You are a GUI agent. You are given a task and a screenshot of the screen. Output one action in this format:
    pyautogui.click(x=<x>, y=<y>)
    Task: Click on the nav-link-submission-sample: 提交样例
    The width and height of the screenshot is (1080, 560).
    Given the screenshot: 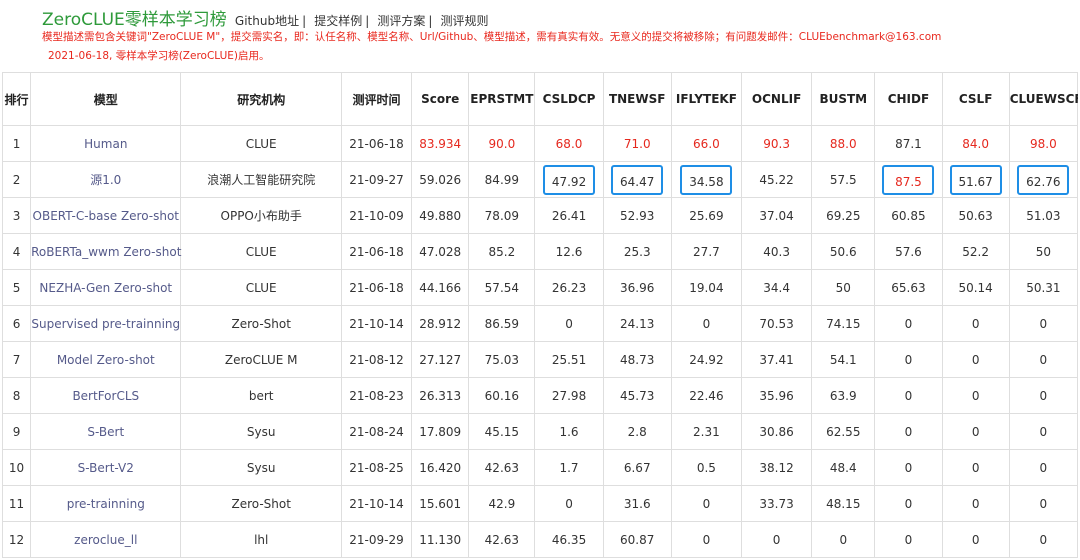 What is the action you would take?
    pyautogui.click(x=338, y=21)
    